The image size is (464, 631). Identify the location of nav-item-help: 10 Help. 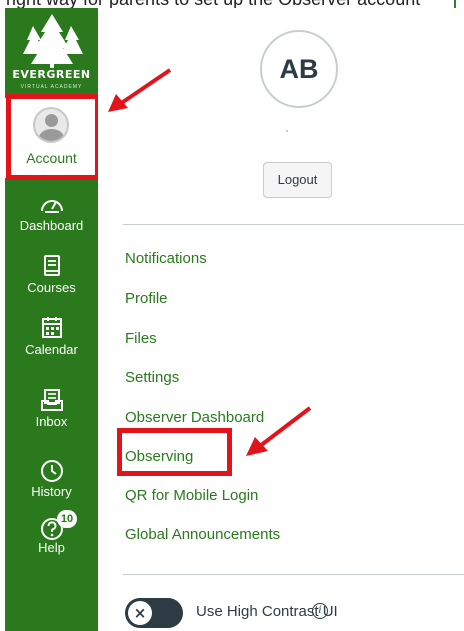
(51, 541).